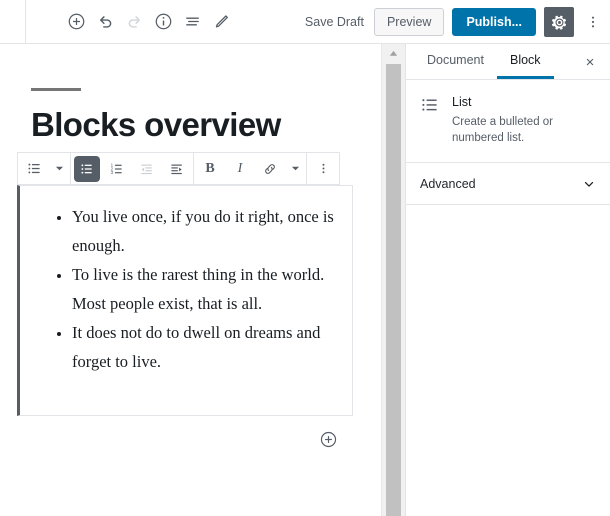  Describe the element at coordinates (455, 61) in the screenshot. I see `tab-document: Document` at that location.